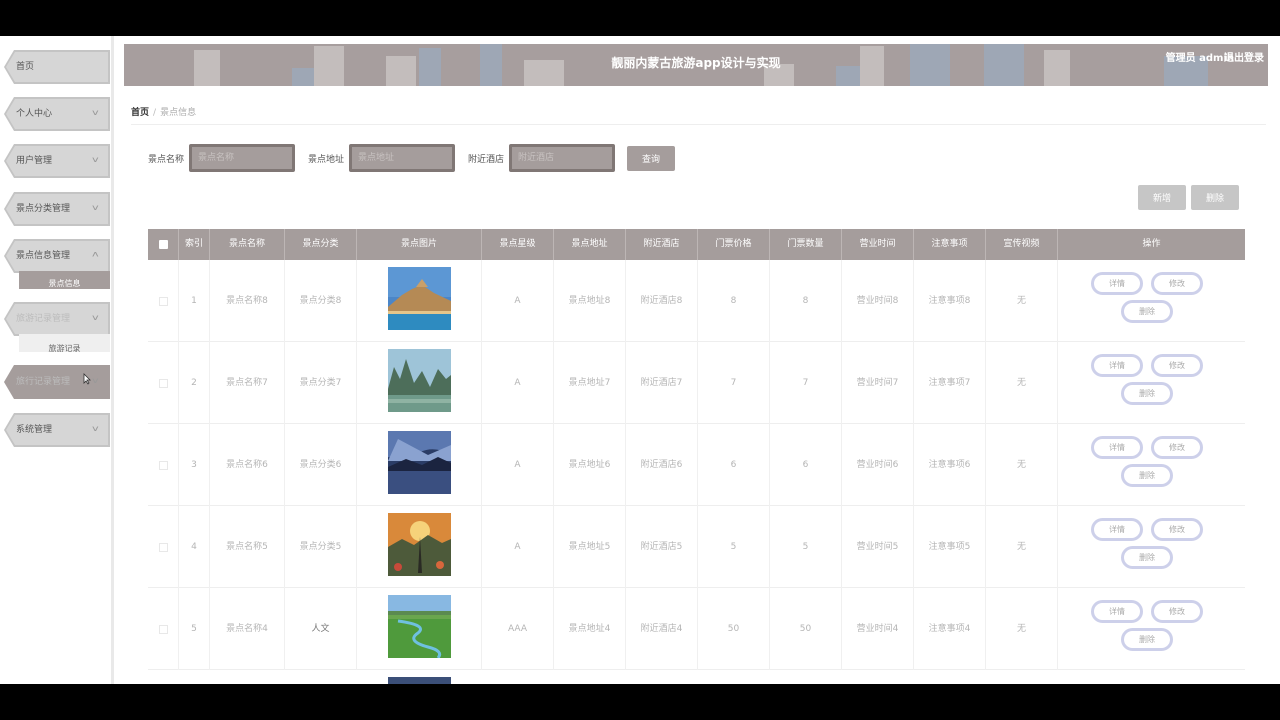 This screenshot has width=1280, height=720. What do you see at coordinates (194, 465) in the screenshot?
I see `cell-index: 3` at bounding box center [194, 465].